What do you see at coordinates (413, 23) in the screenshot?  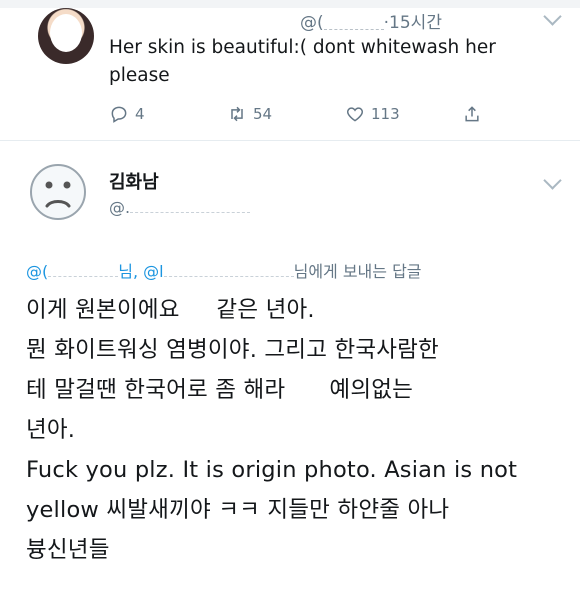 I see `tweet-time: ·15시간` at bounding box center [413, 23].